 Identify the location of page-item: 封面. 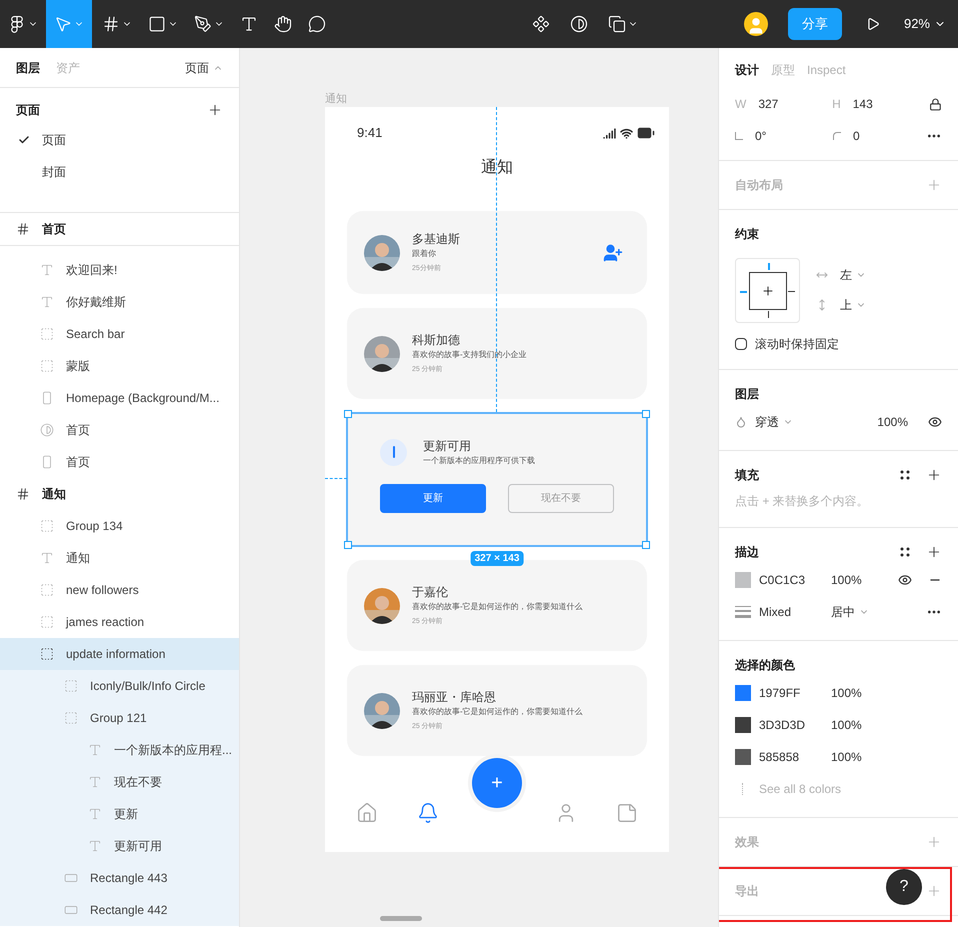
(119, 172).